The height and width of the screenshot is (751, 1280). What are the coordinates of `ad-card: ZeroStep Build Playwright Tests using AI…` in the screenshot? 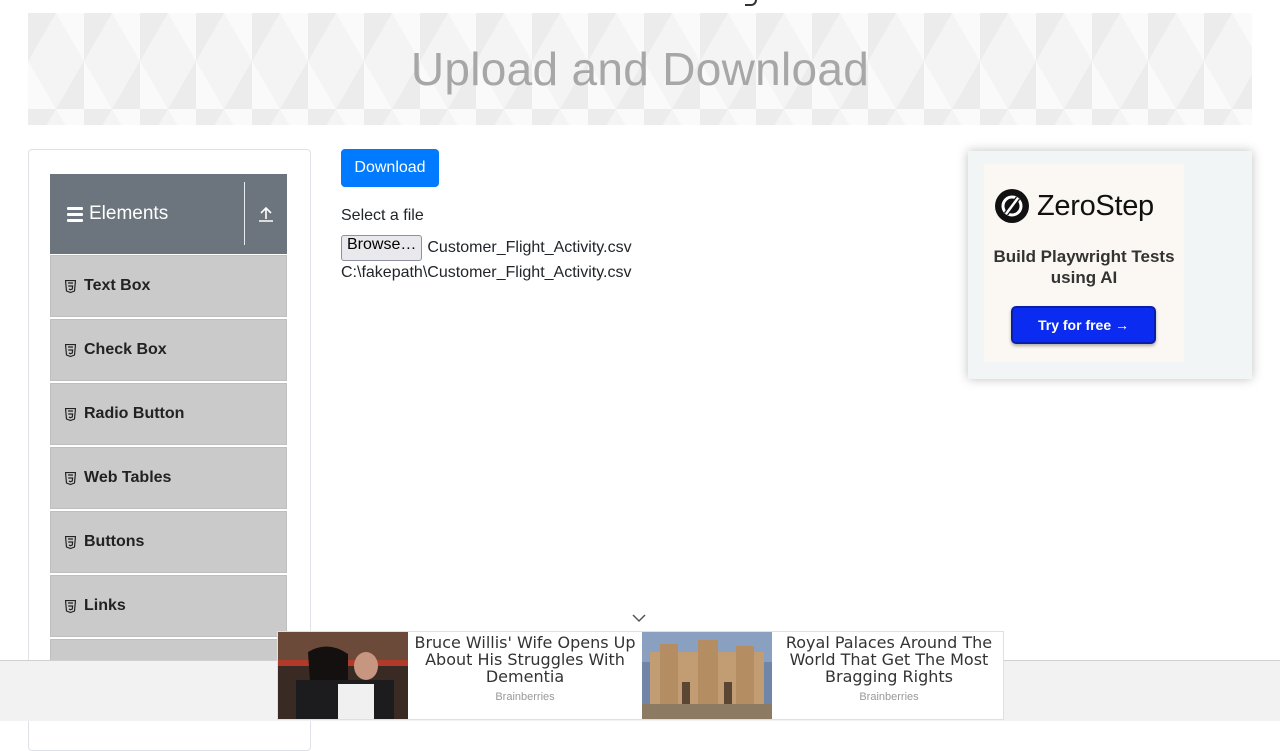 It's located at (1084, 263).